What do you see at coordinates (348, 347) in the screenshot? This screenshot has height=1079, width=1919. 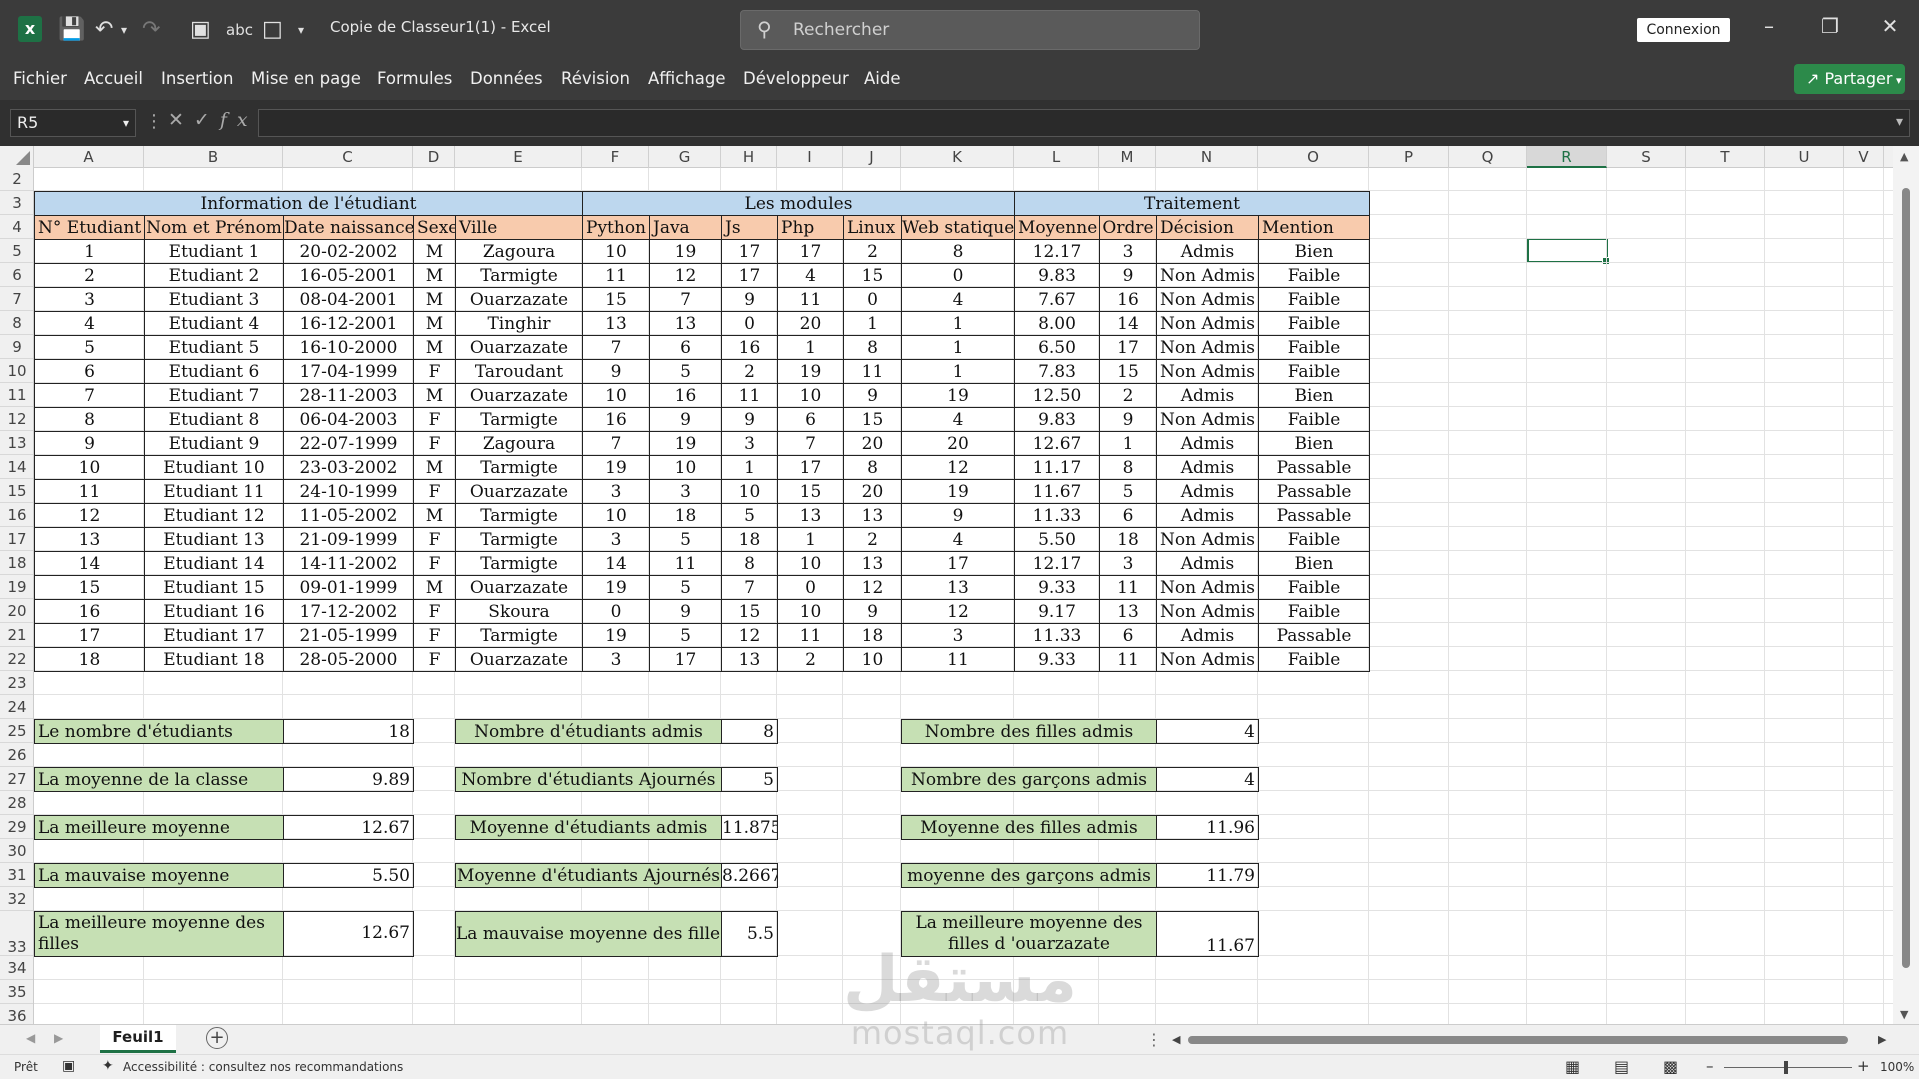 I see `table-cell: 16-10-2000` at bounding box center [348, 347].